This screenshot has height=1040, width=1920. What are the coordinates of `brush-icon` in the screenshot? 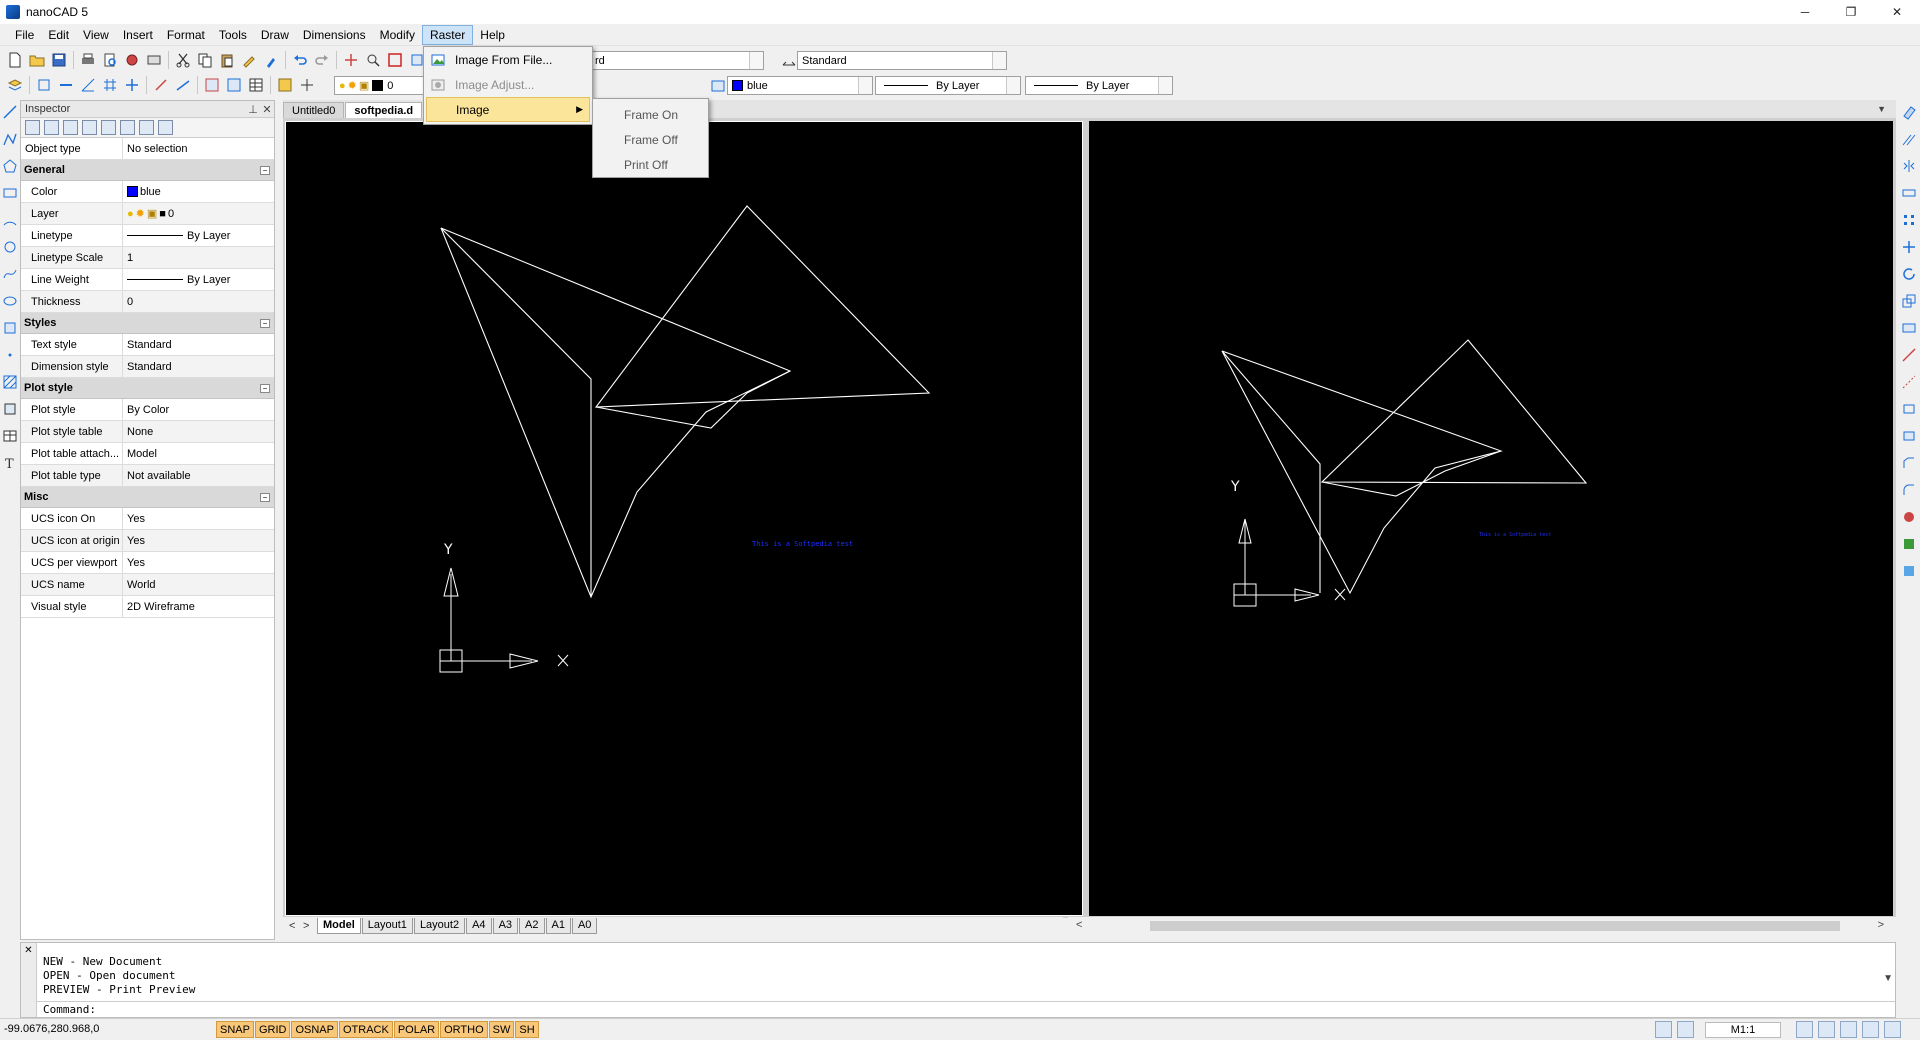 It's located at (271, 60).